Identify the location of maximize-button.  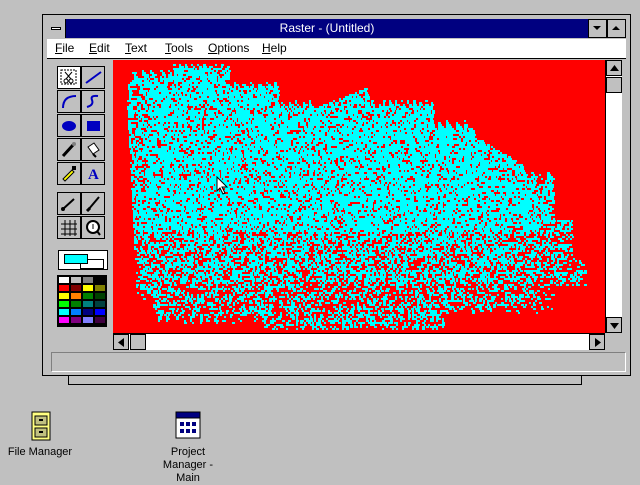
(616, 28).